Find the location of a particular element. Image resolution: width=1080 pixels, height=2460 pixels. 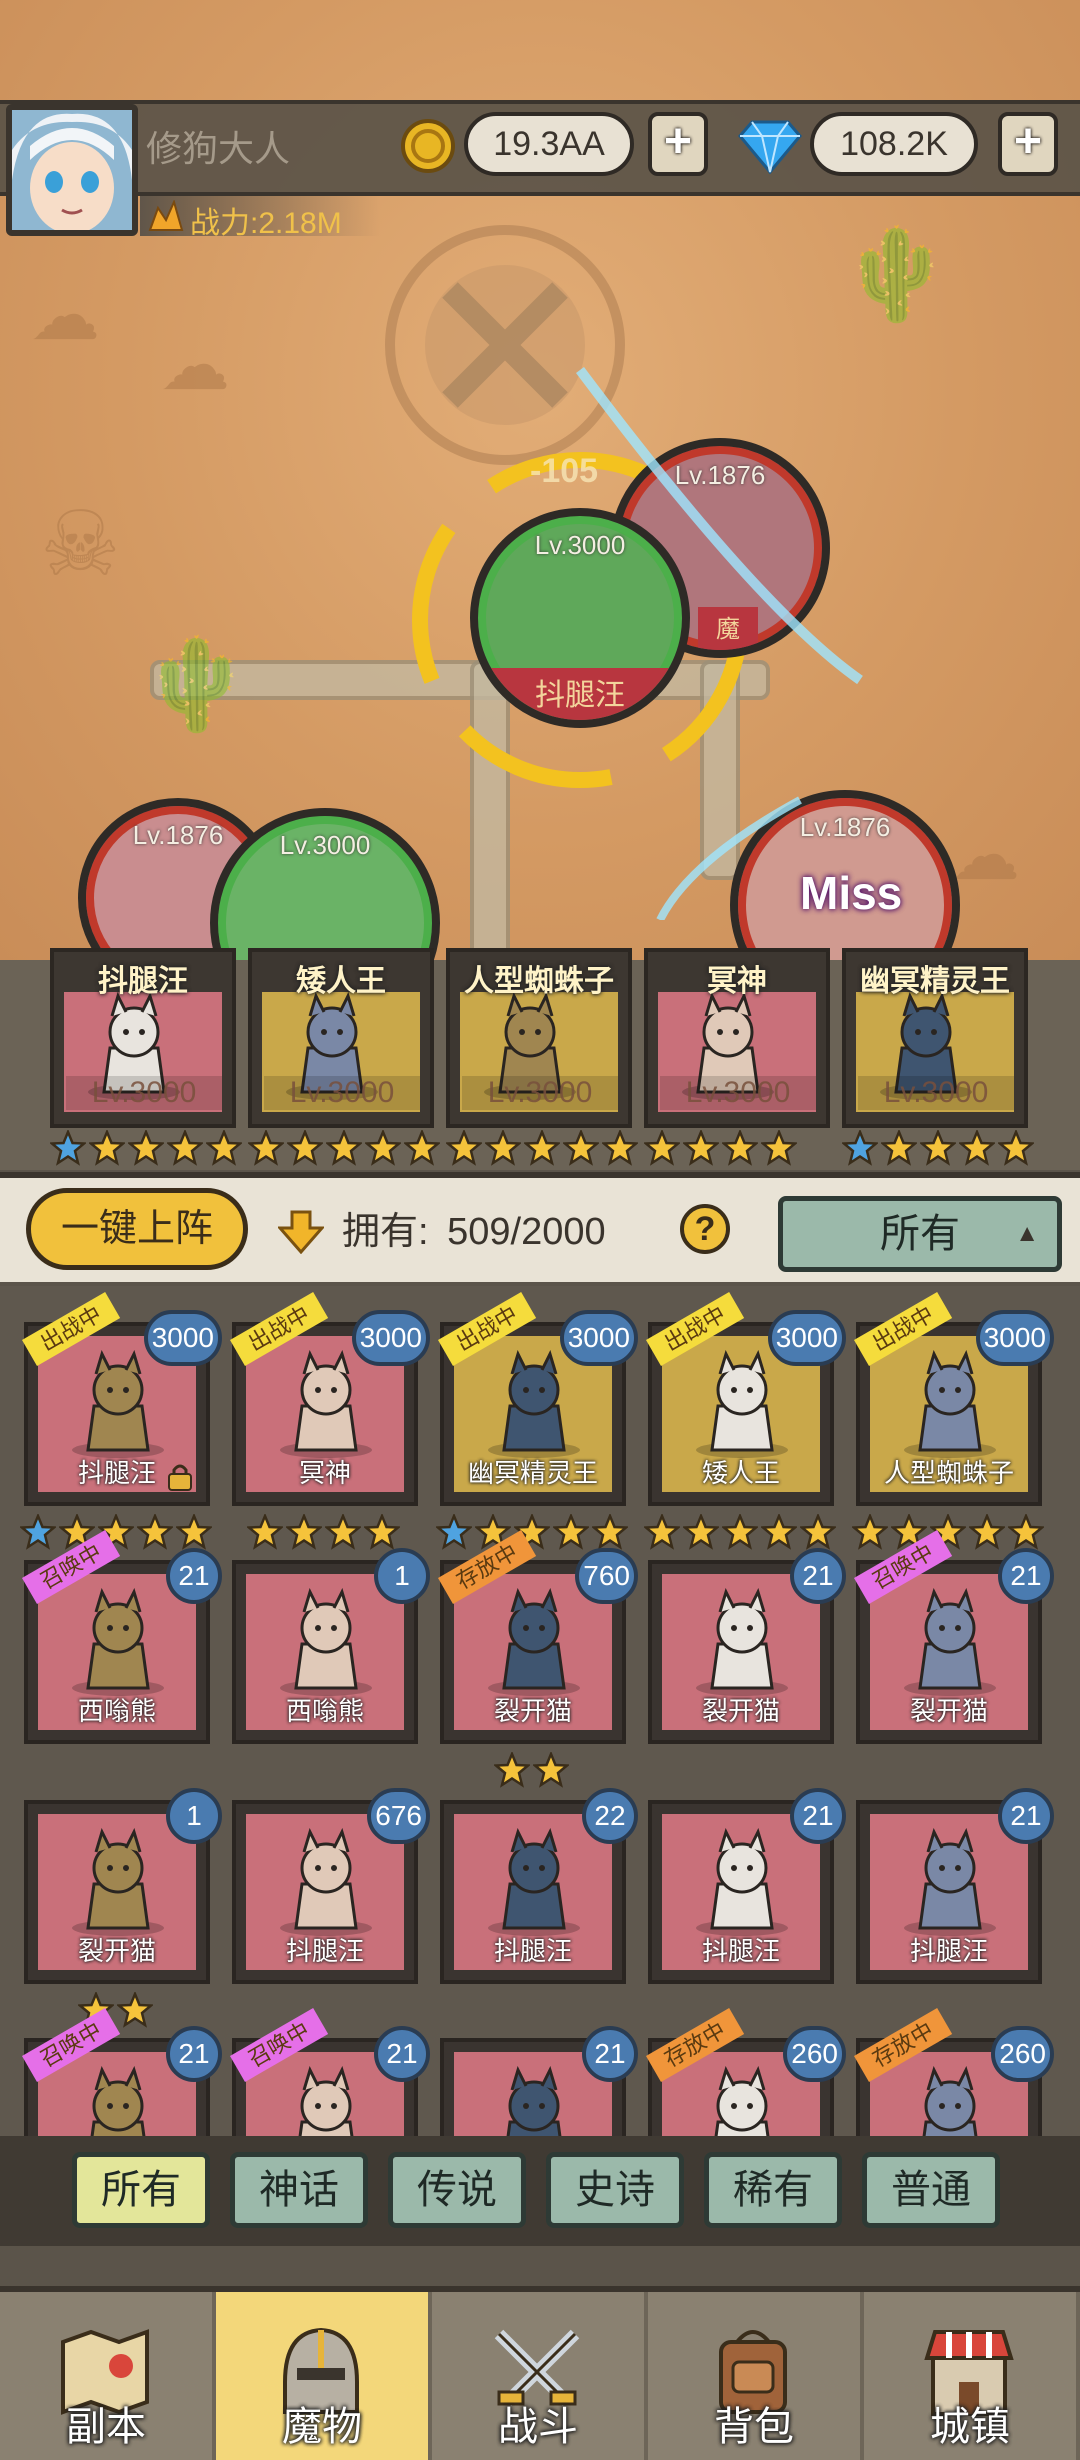

monster-card: 1 西嗡熊 is located at coordinates (331, 1646).